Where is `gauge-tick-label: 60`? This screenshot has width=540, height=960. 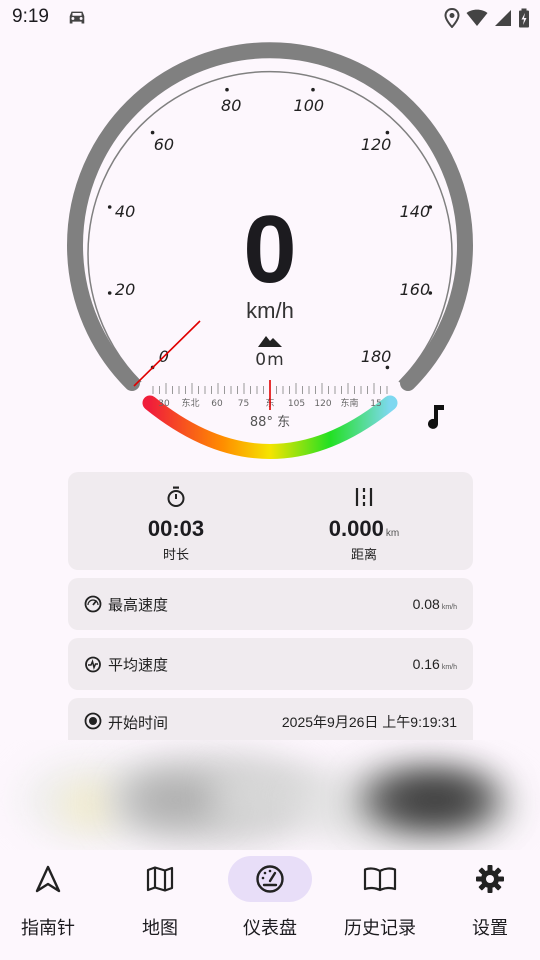 gauge-tick-label: 60 is located at coordinates (164, 144).